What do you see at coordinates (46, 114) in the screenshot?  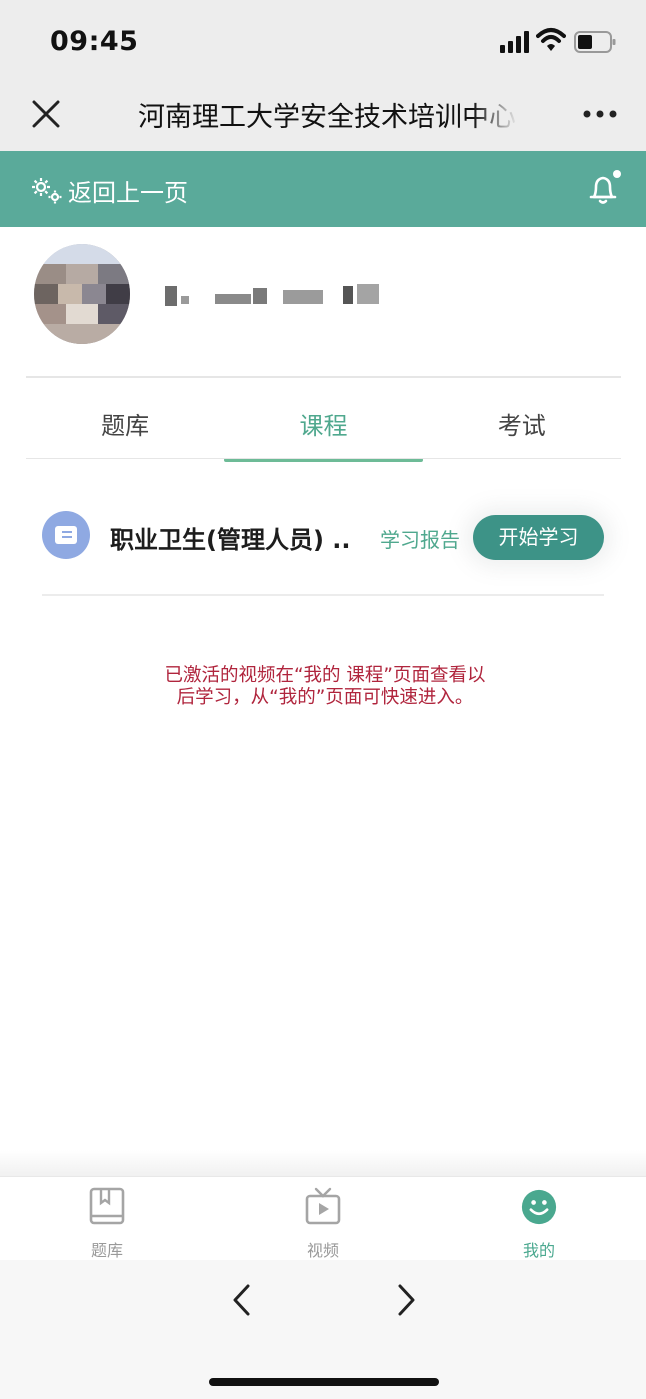 I see `close-icon` at bounding box center [46, 114].